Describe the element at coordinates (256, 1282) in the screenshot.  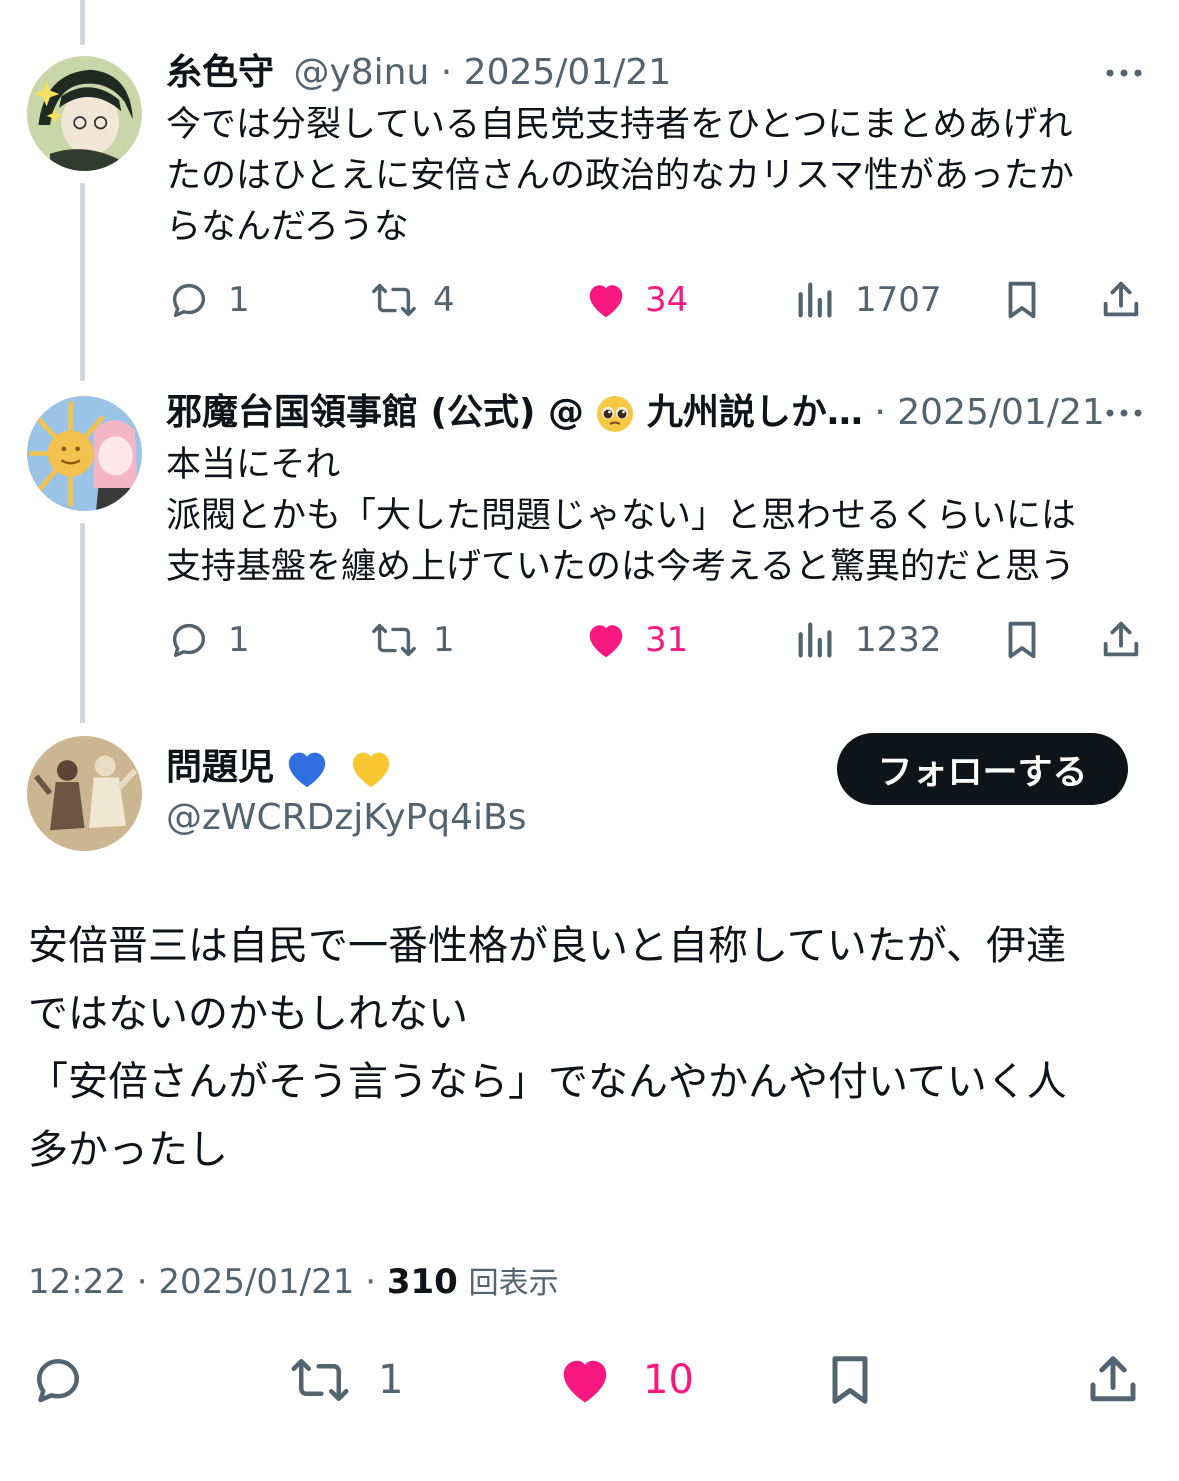
I see `main-date: 2025/01/21` at that location.